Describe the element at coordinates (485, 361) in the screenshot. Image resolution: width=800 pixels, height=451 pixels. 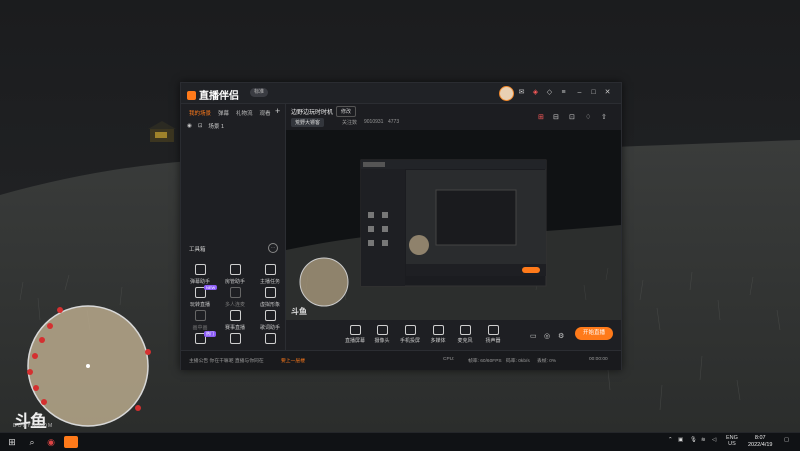
I see `fps-status: 帧率: 60/60FPS` at that location.